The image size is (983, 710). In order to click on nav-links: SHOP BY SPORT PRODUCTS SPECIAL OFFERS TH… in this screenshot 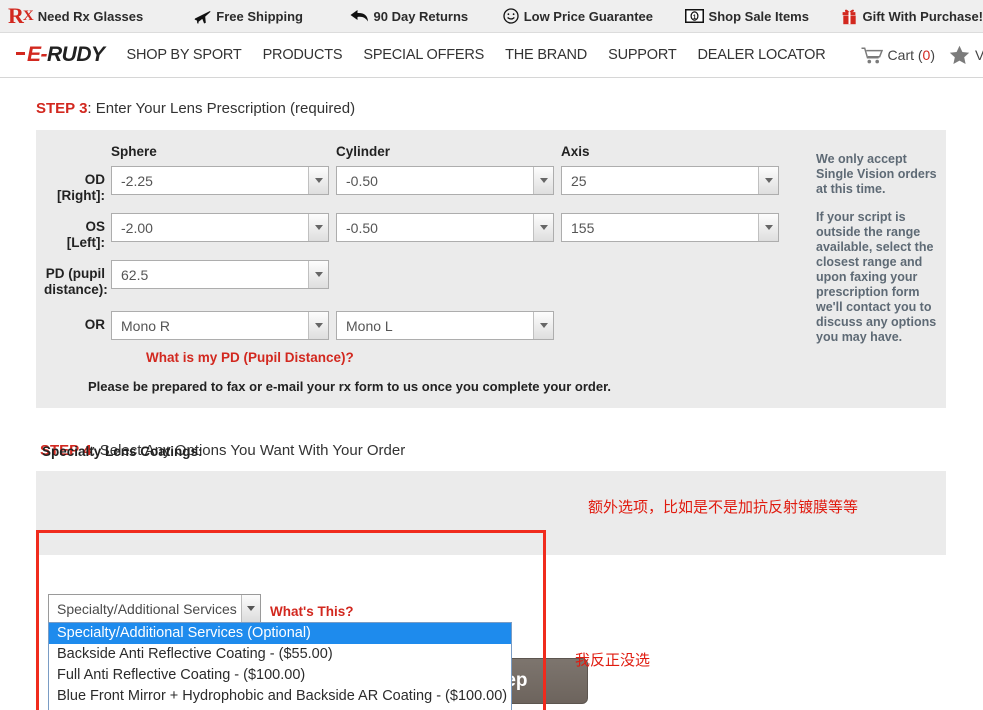, I will do `click(487, 55)`.